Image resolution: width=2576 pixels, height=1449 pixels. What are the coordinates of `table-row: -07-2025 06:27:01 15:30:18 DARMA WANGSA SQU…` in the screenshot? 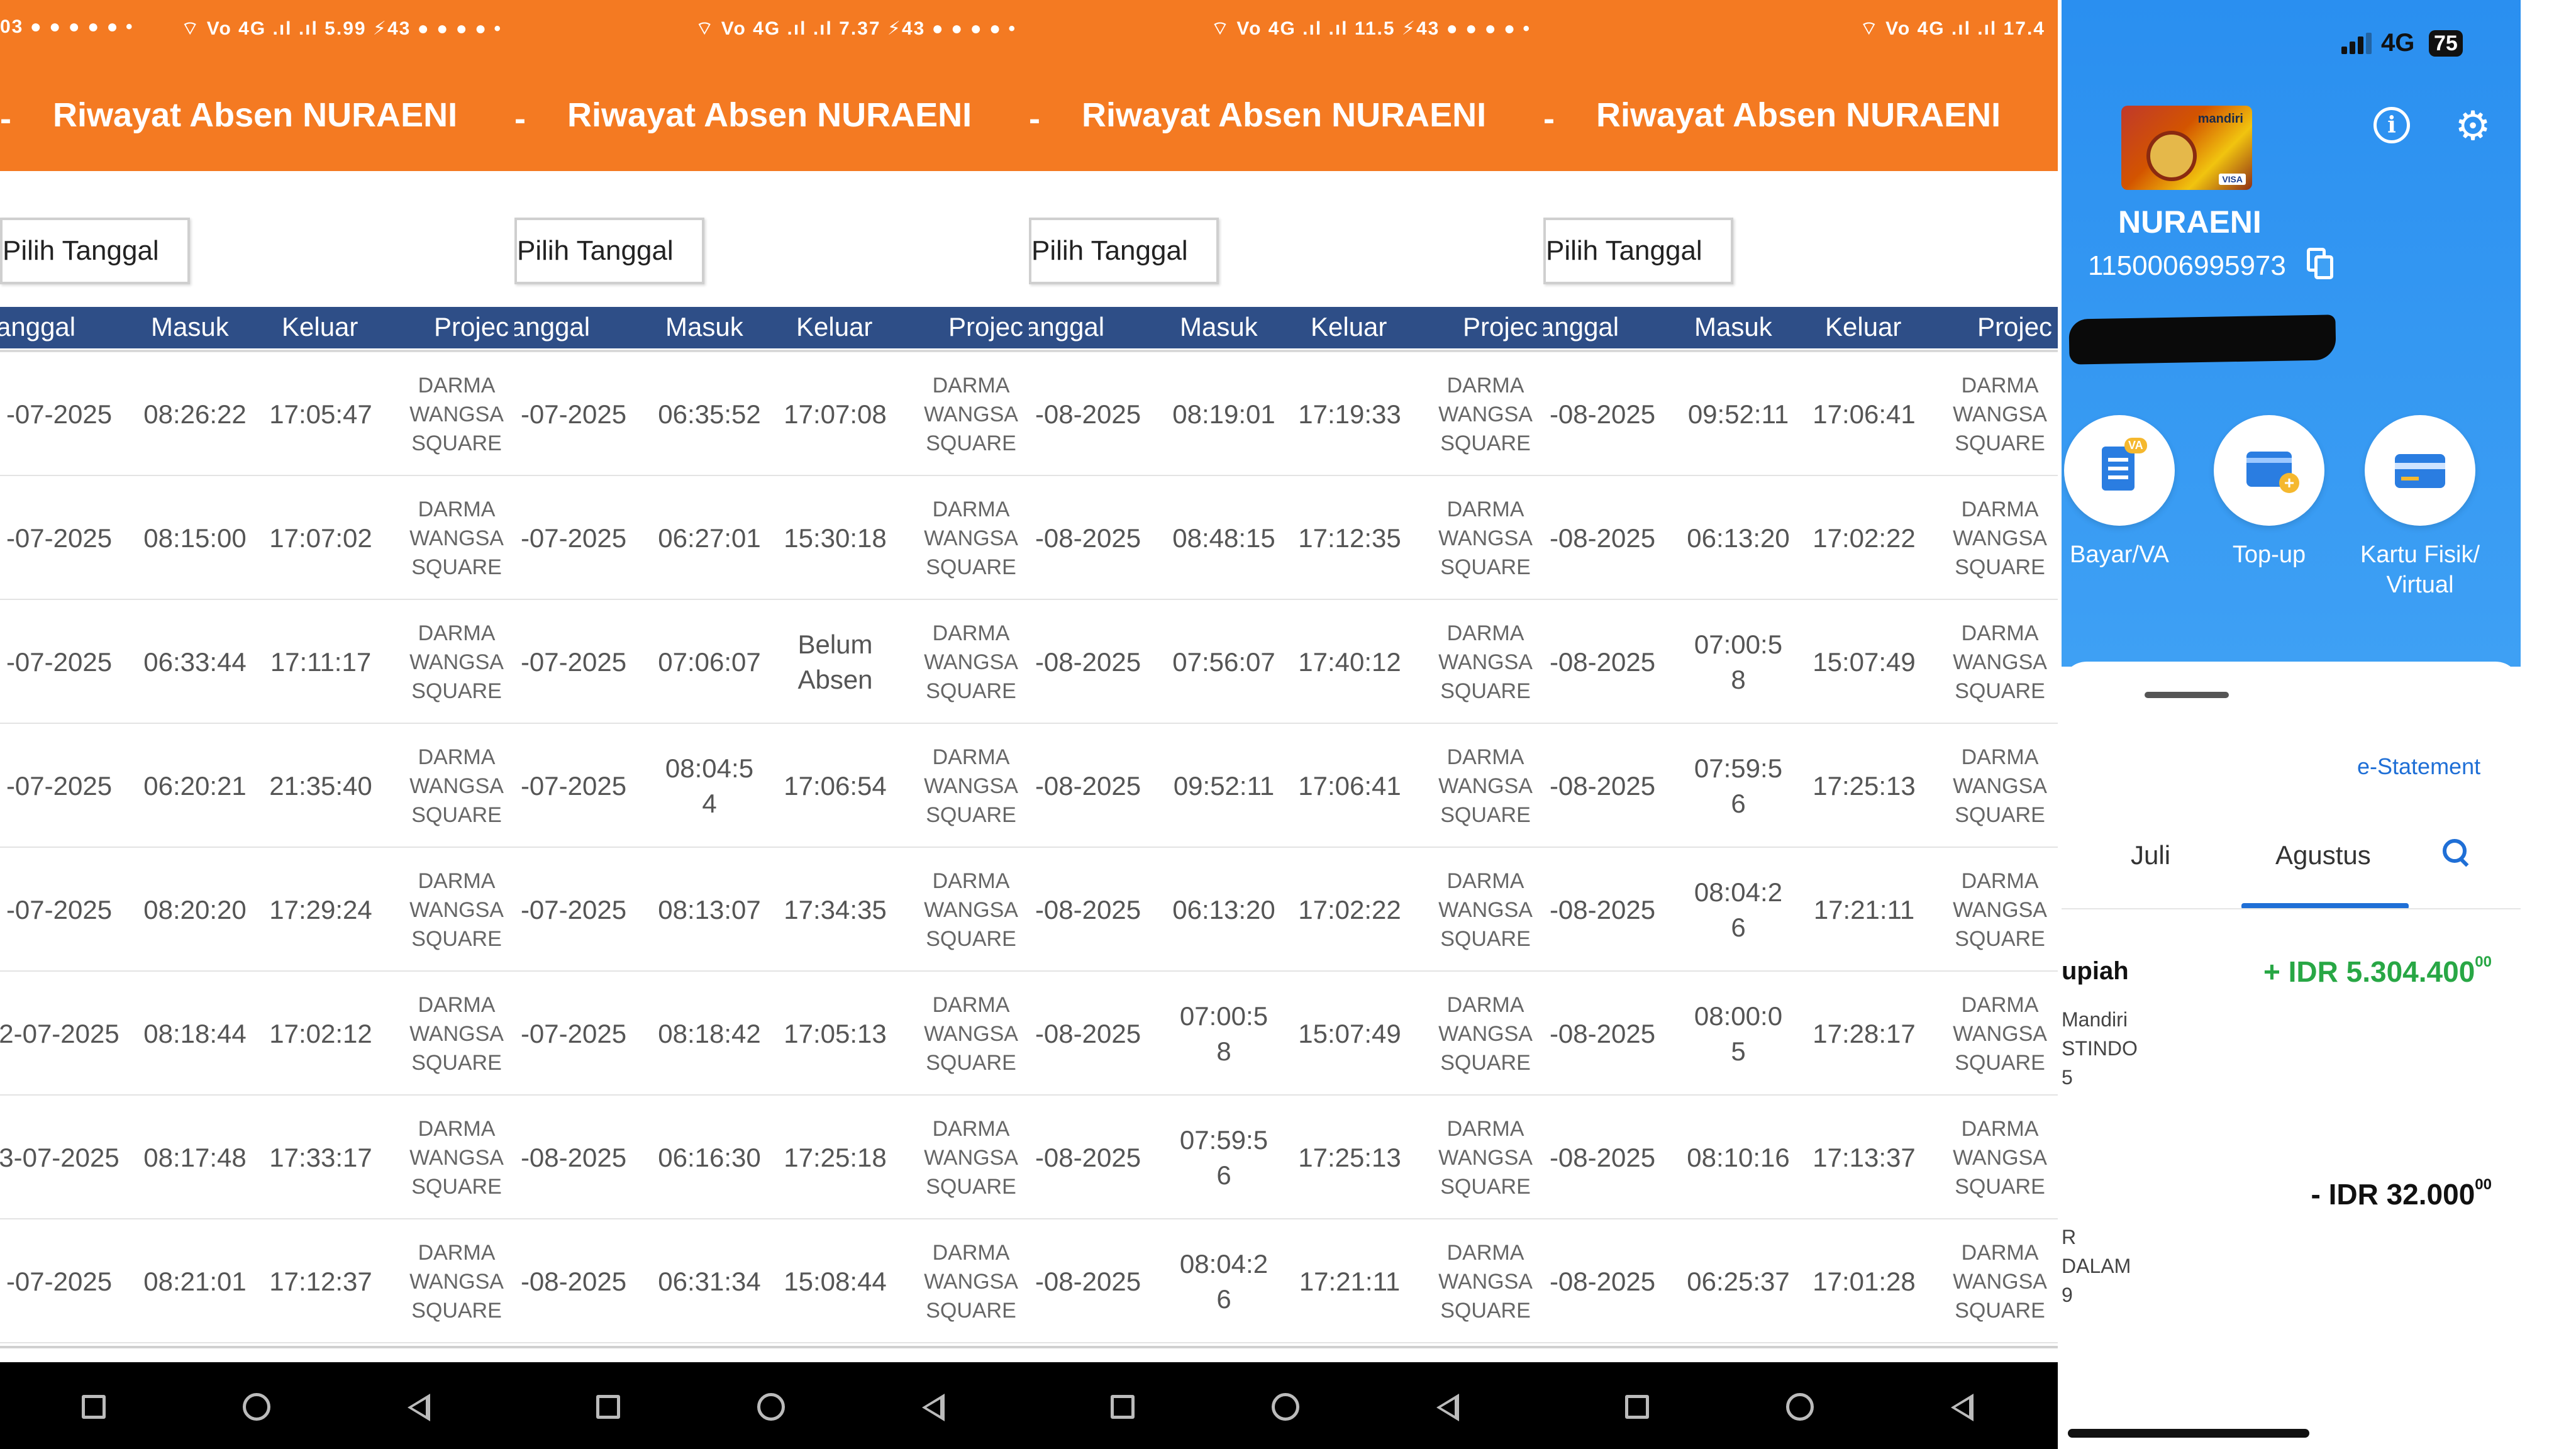 It's located at (771, 538).